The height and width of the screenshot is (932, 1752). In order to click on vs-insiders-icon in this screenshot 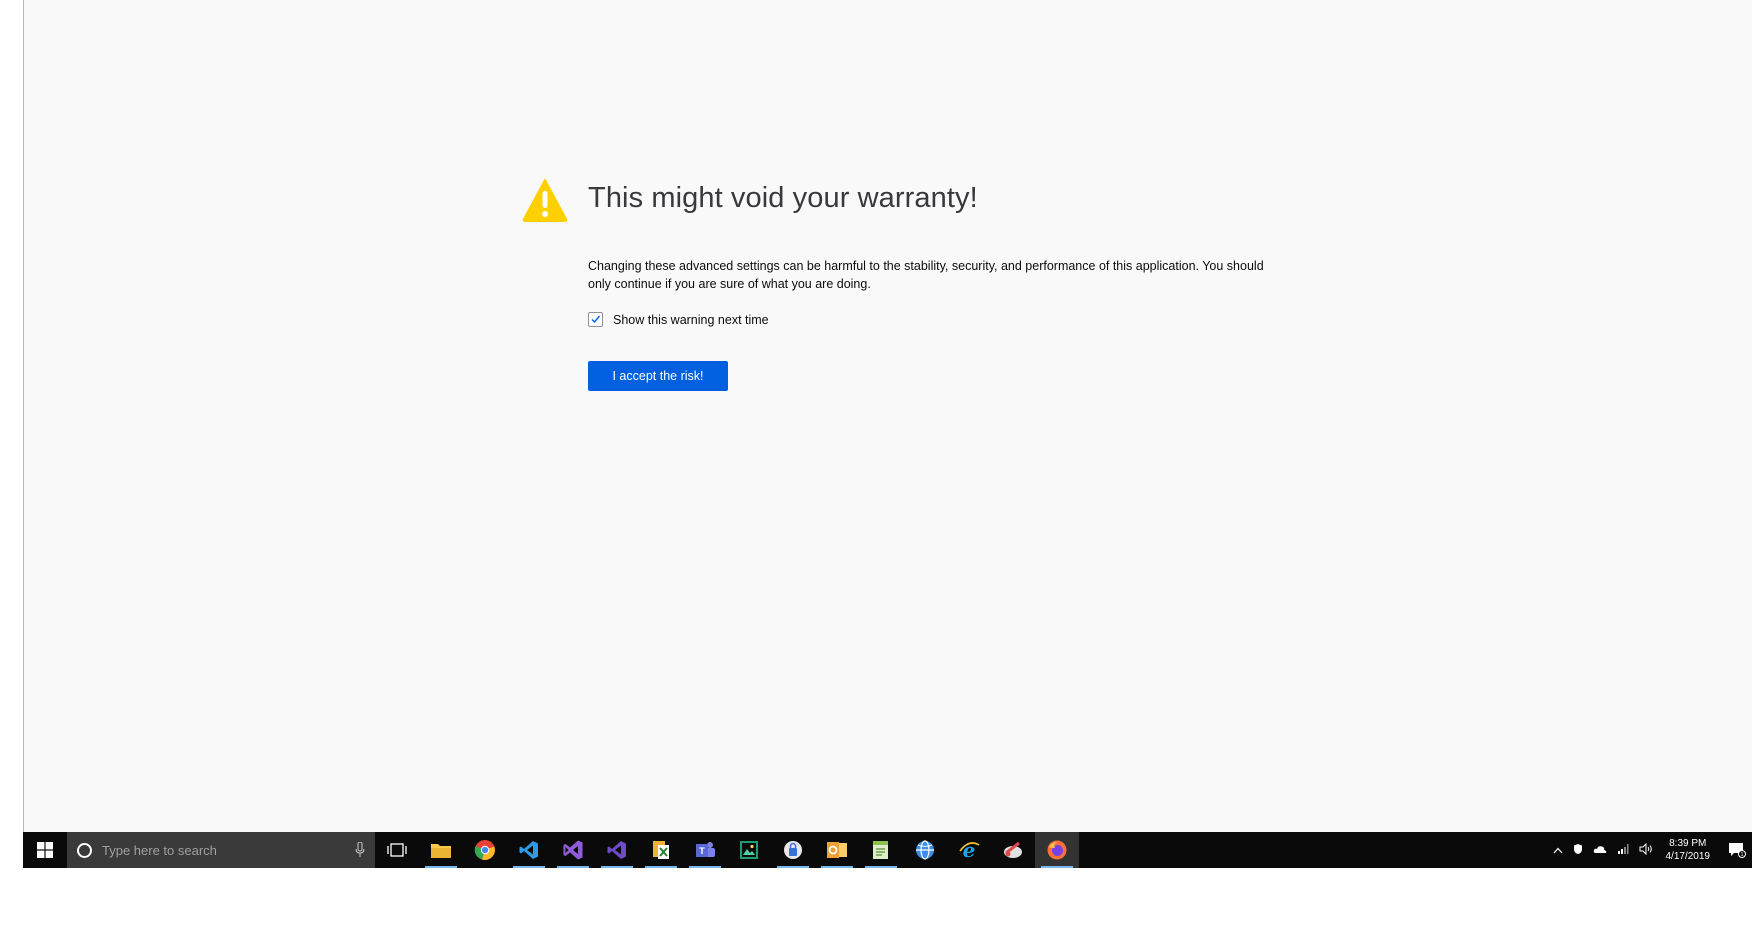, I will do `click(616, 850)`.